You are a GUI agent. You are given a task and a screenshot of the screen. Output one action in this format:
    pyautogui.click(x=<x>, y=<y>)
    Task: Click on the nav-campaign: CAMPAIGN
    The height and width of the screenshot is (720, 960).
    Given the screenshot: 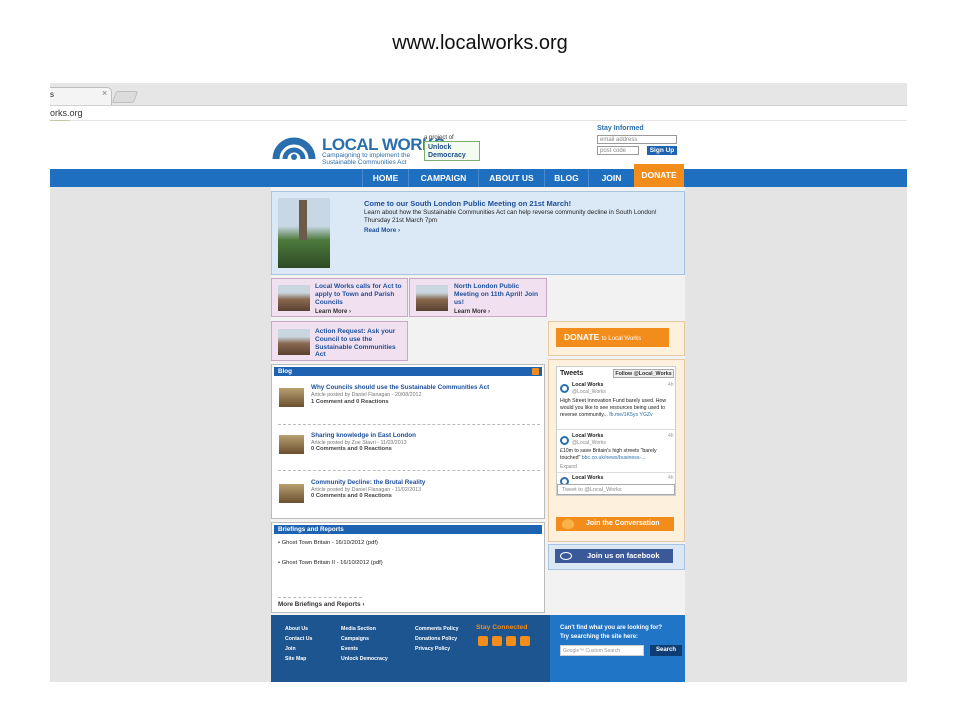 What is the action you would take?
    pyautogui.click(x=443, y=178)
    